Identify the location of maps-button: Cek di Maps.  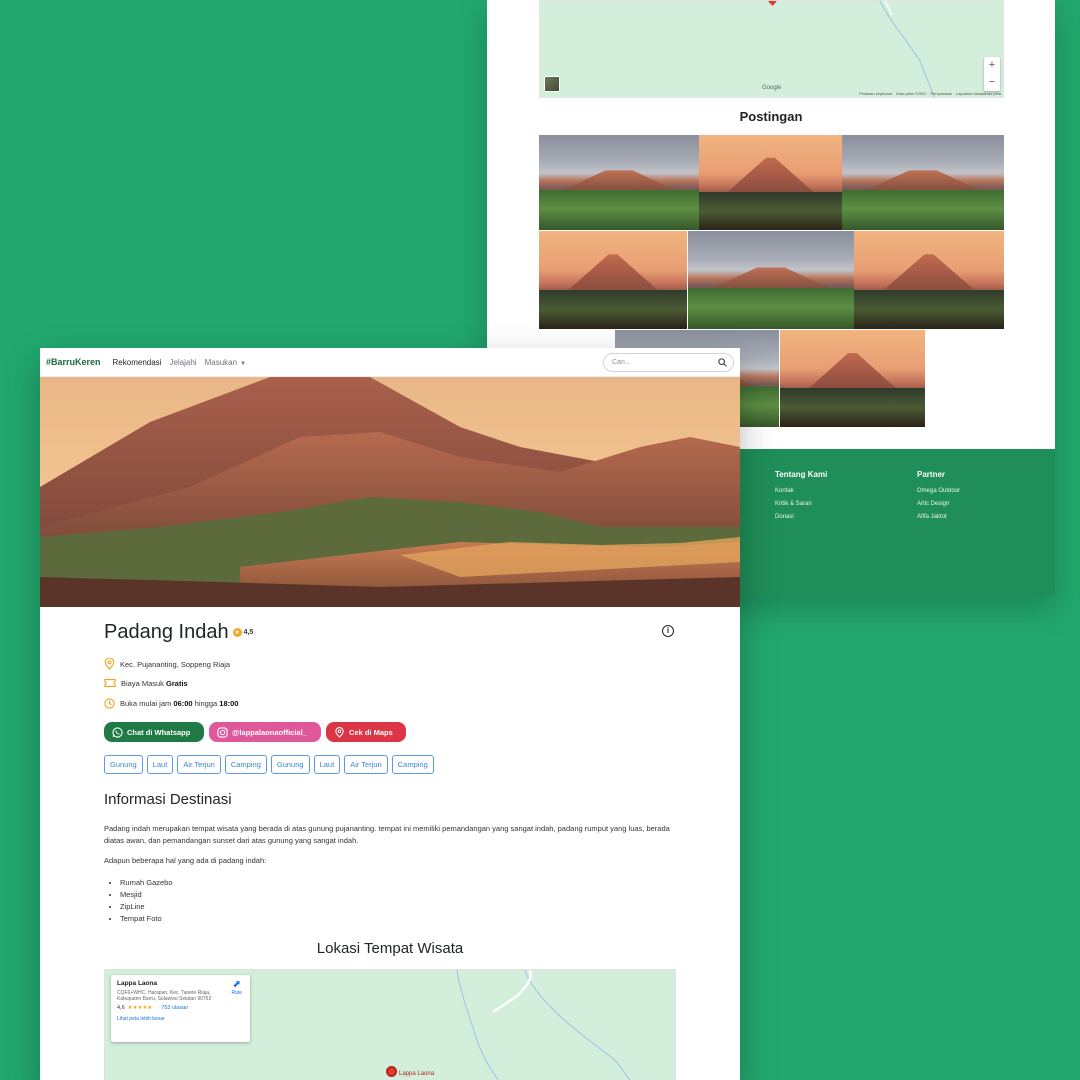
(366, 732).